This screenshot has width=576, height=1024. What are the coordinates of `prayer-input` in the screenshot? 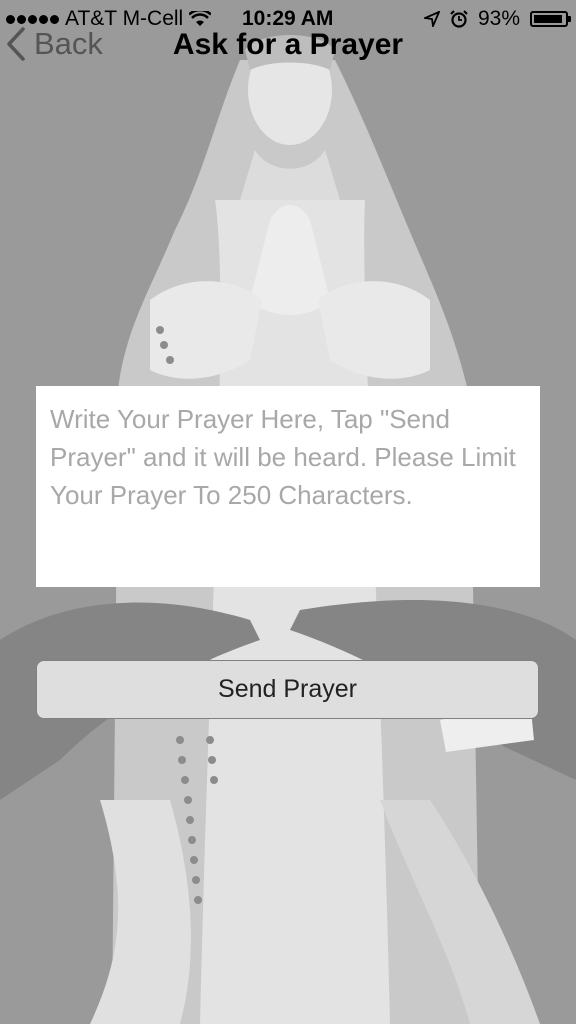 It's located at (288, 486).